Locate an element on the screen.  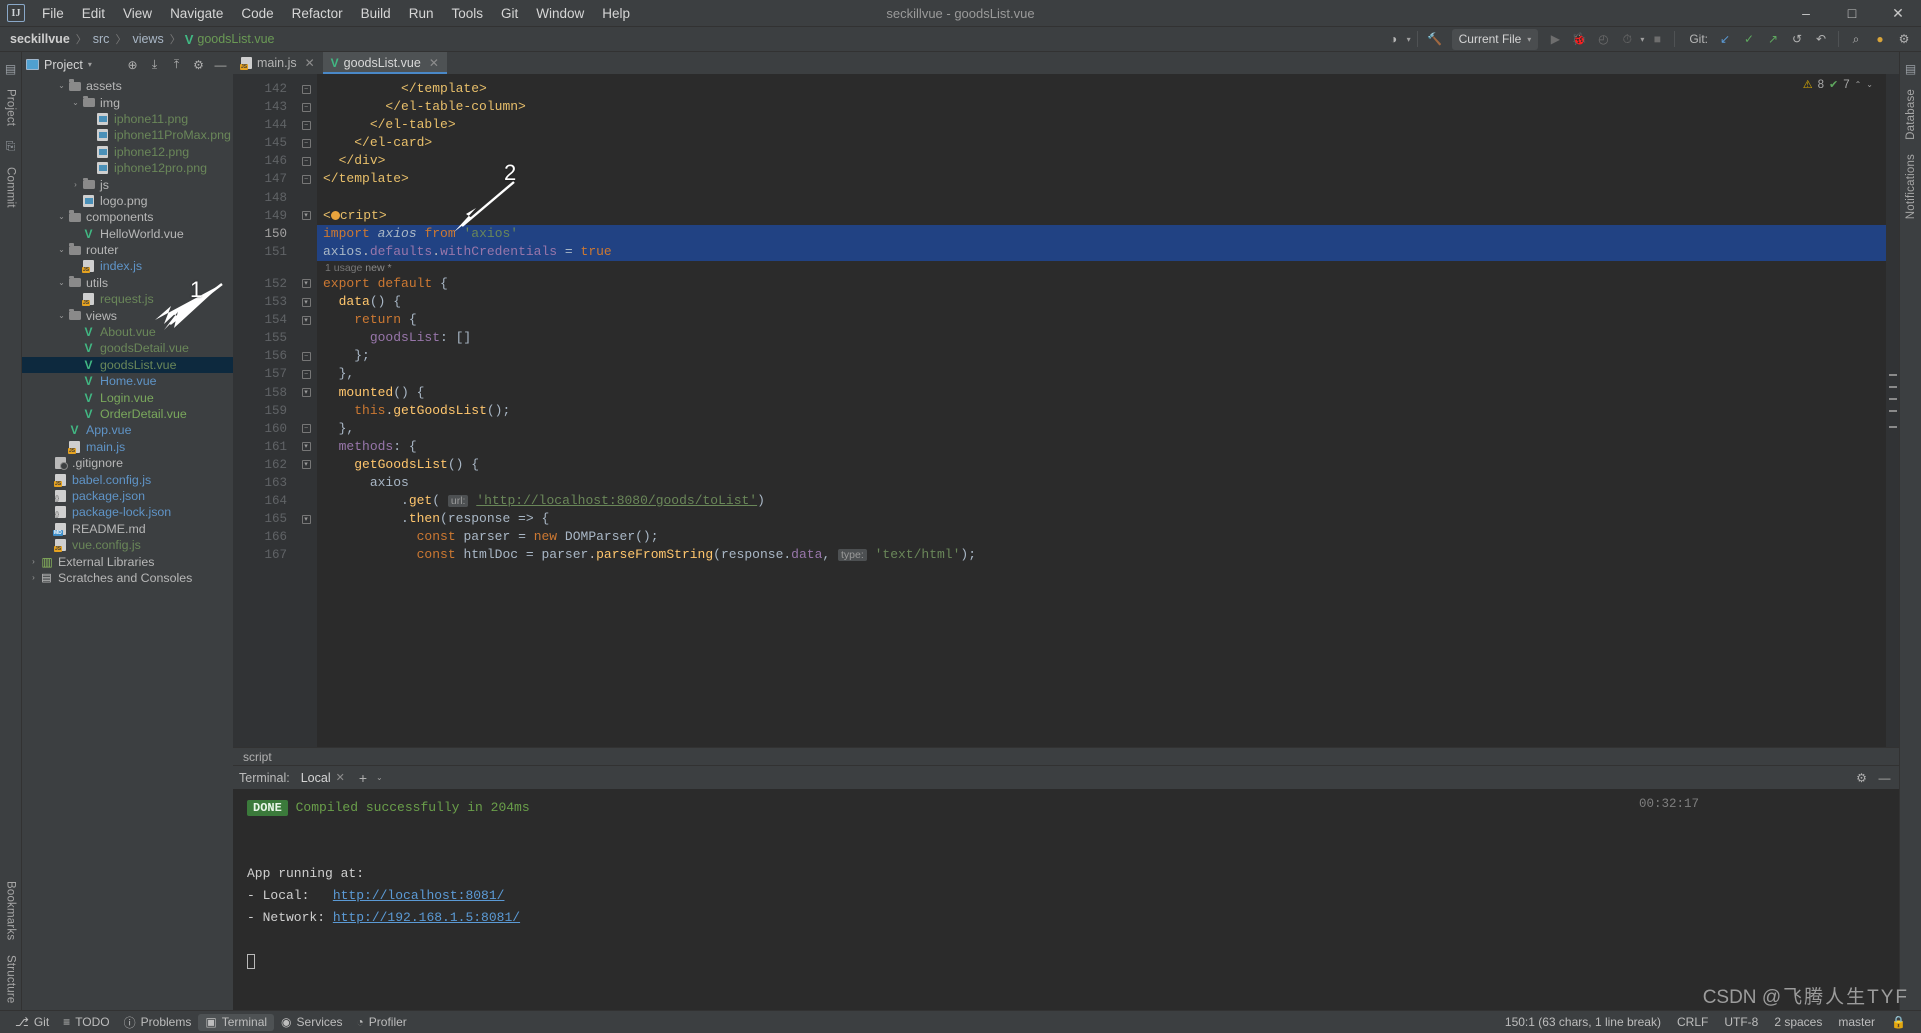
editor-tab-close-icon: ✕ is located at coordinates (434, 63).